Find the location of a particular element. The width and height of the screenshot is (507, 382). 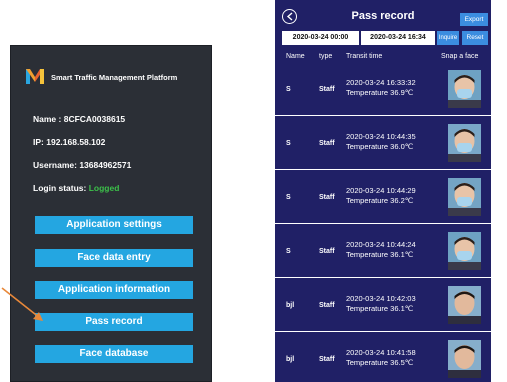

record-time: 2020-03-24 10:42:03 Temperature 36.1℃ is located at coordinates (381, 304).